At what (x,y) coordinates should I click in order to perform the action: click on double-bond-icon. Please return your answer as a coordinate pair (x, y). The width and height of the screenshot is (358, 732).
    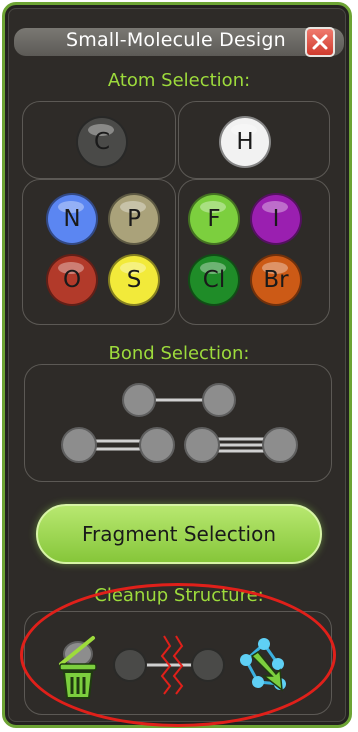
    Looking at the image, I should click on (118, 446).